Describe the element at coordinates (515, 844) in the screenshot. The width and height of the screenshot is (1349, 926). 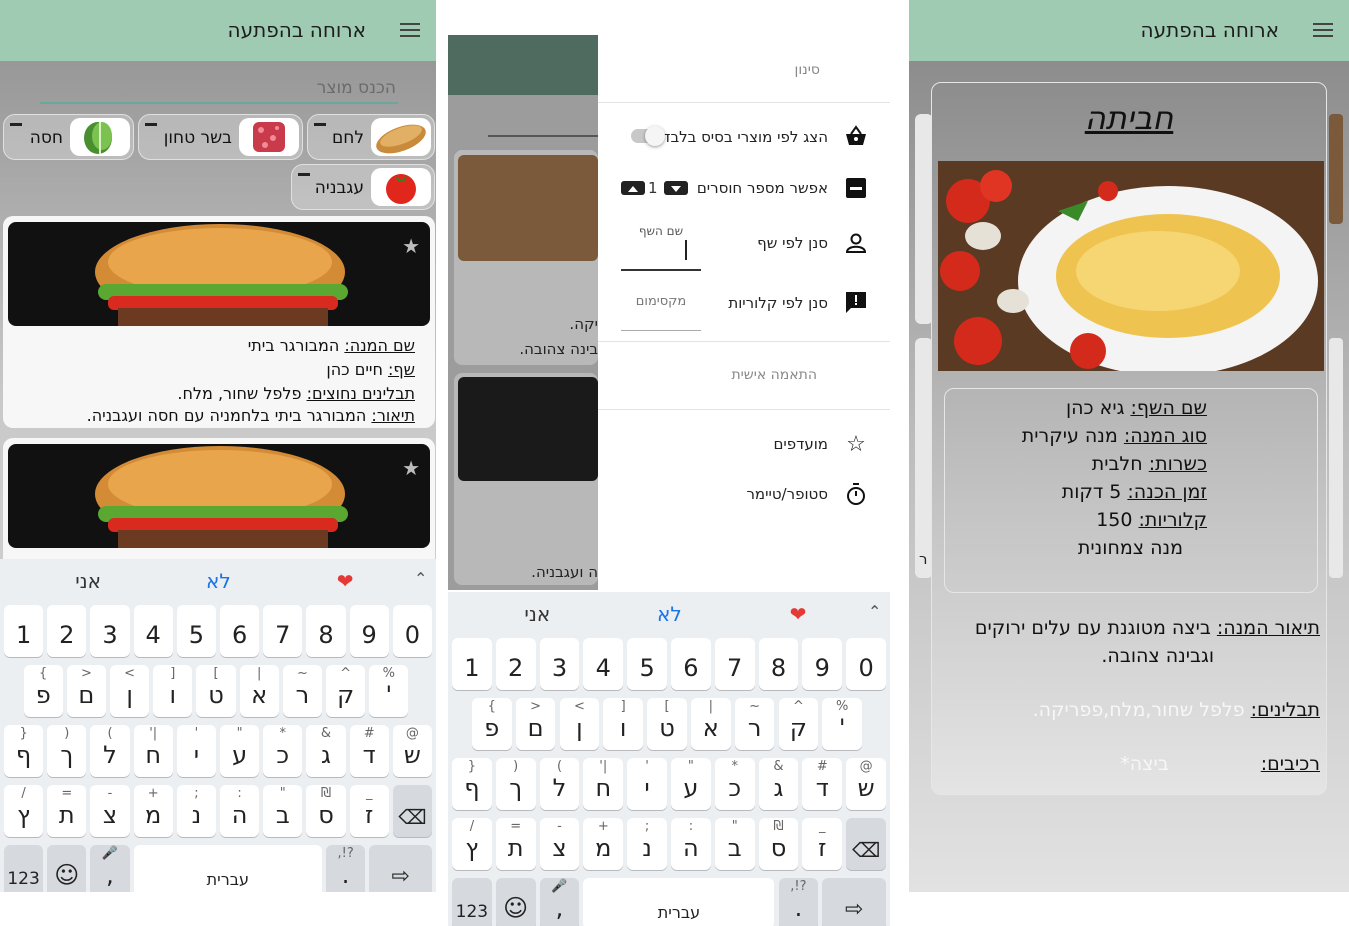
I see `key-letter: = ת` at that location.